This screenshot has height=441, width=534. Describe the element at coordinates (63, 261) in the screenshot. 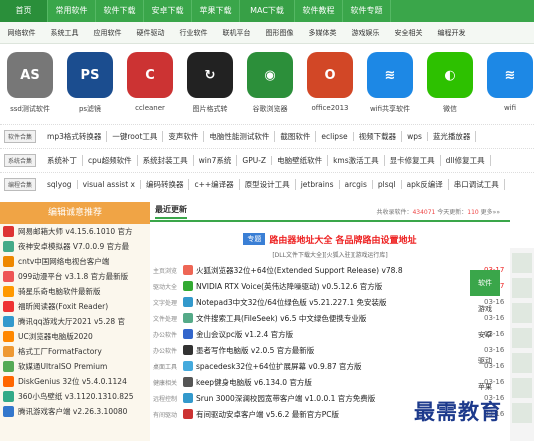

I see `list-item-label: cntv中国网络电视台客户端` at that location.